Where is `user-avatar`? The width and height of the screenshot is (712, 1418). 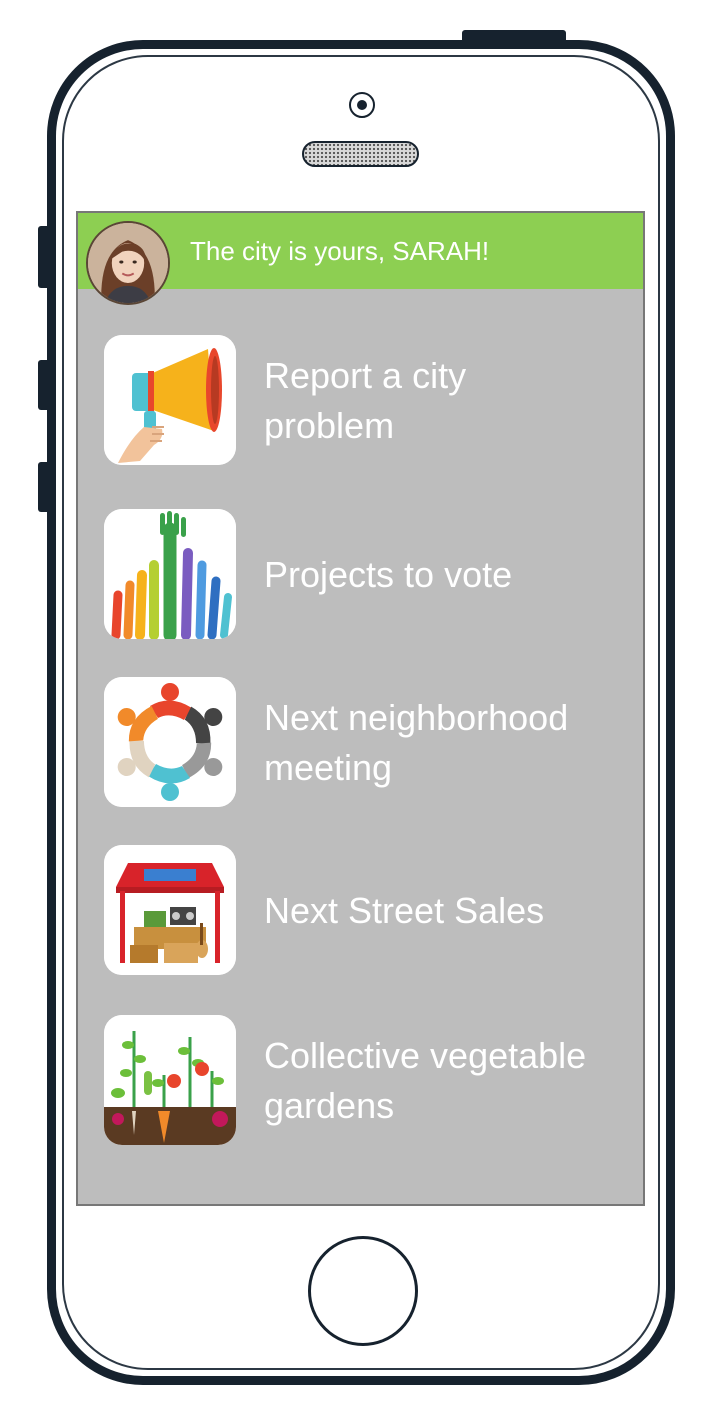 user-avatar is located at coordinates (128, 263).